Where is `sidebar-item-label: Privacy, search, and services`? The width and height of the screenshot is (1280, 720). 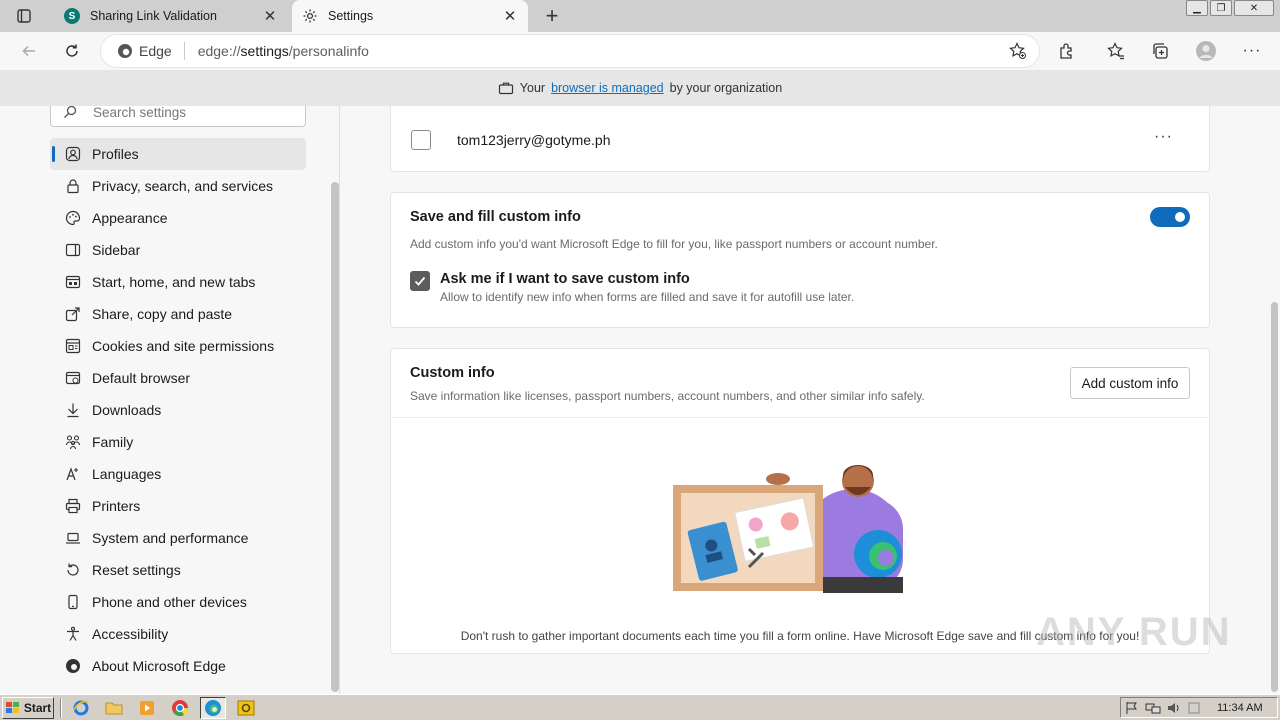
sidebar-item-label: Privacy, search, and services is located at coordinates (183, 186).